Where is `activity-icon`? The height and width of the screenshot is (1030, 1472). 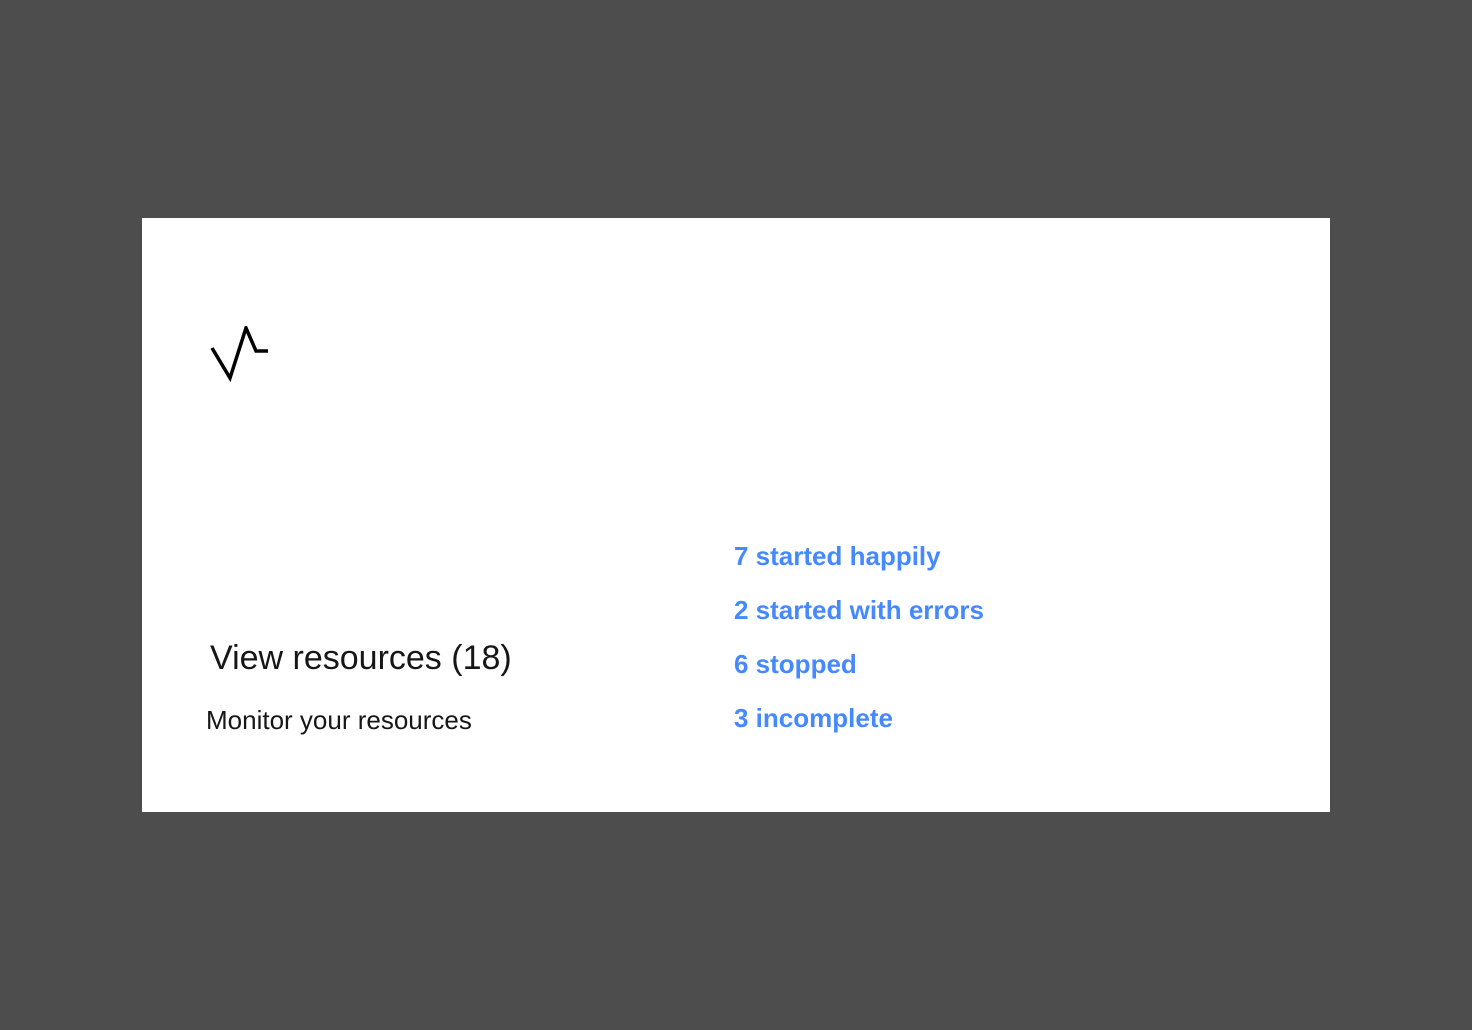
activity-icon is located at coordinates (240, 354).